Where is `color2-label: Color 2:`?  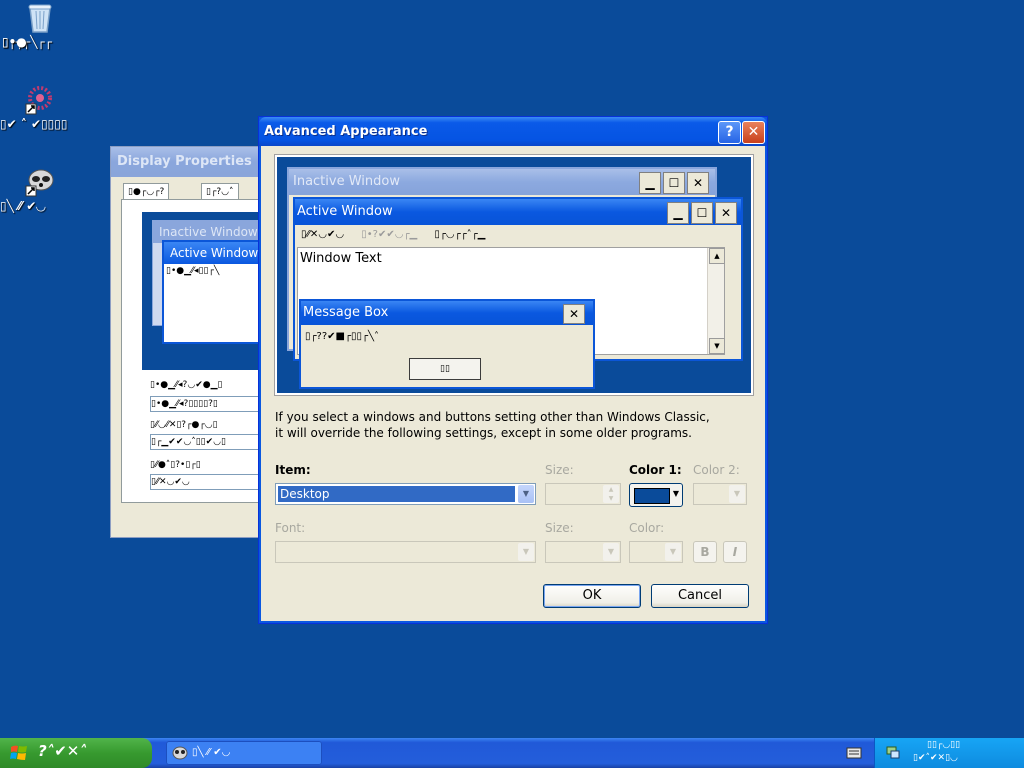
color2-label: Color 2: is located at coordinates (716, 470).